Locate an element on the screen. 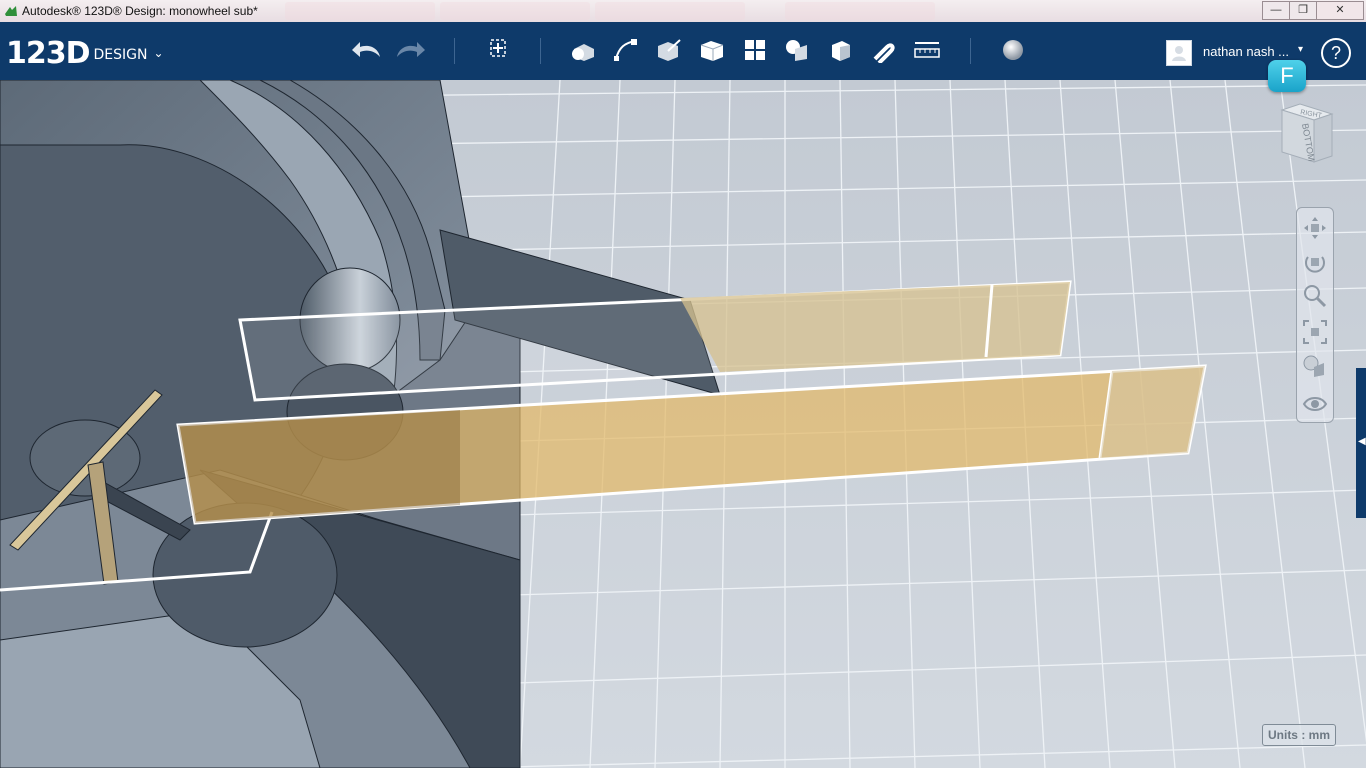 The width and height of the screenshot is (1366, 768). combine-button is located at coordinates (841, 50).